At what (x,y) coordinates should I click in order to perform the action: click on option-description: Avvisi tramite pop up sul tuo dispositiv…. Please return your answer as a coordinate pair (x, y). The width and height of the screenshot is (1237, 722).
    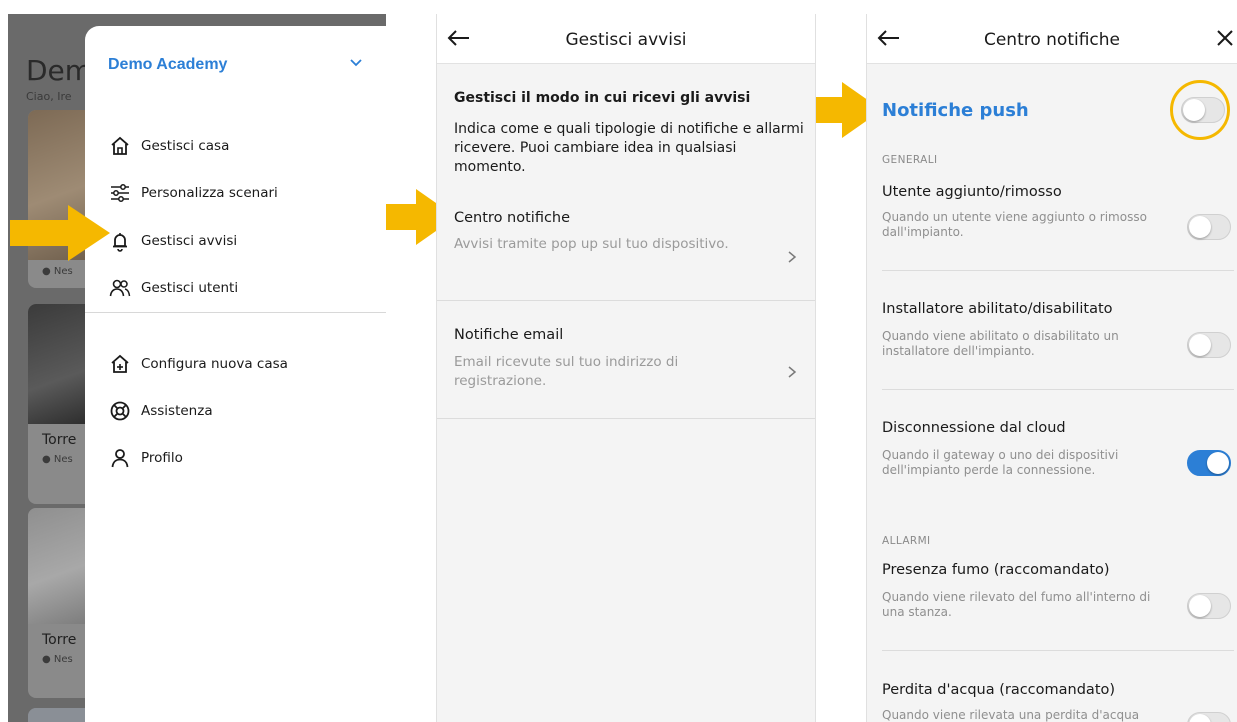
    Looking at the image, I should click on (591, 244).